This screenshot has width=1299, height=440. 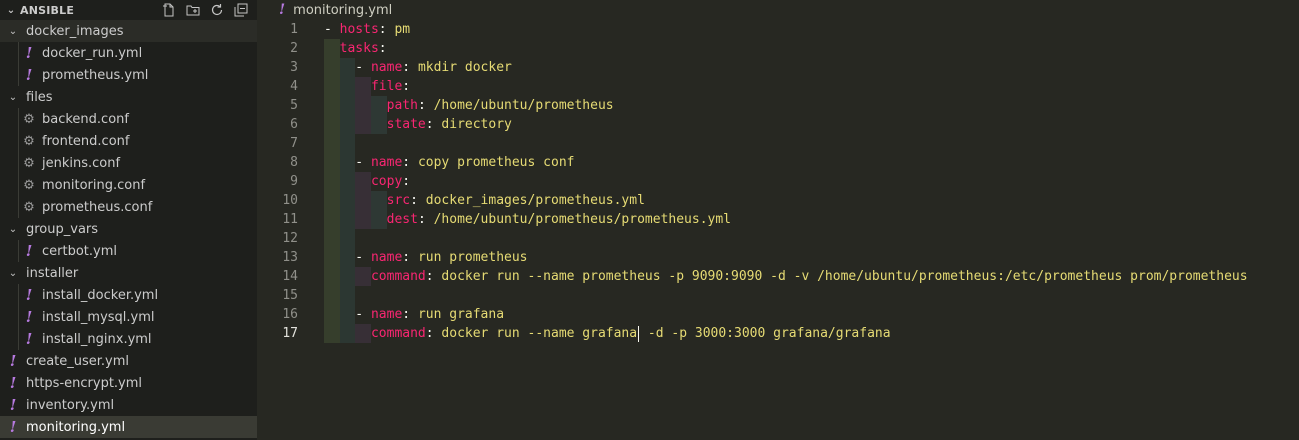 What do you see at coordinates (128, 97) in the screenshot?
I see `tree-folder: ⌄ files` at bounding box center [128, 97].